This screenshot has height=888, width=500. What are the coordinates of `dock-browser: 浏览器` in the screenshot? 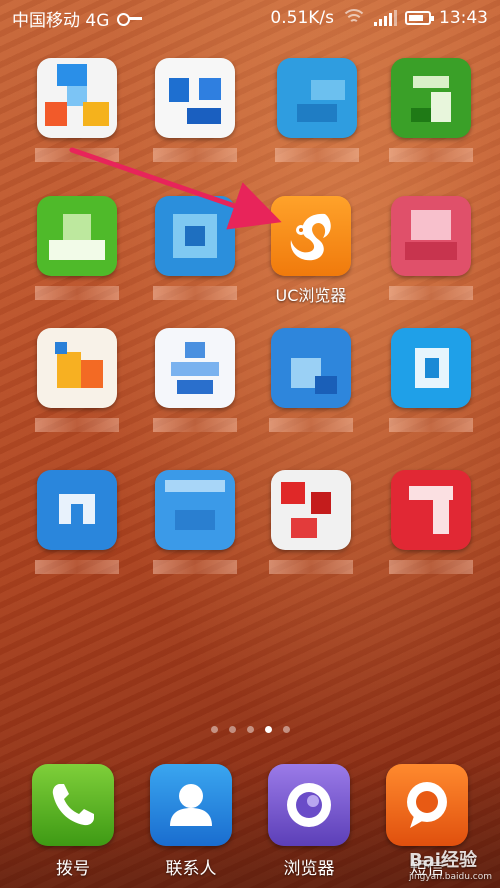 It's located at (309, 821).